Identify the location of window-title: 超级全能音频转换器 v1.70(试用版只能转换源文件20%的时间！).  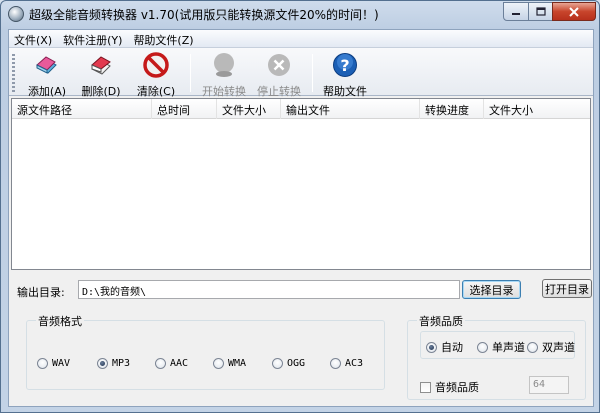
(204, 15).